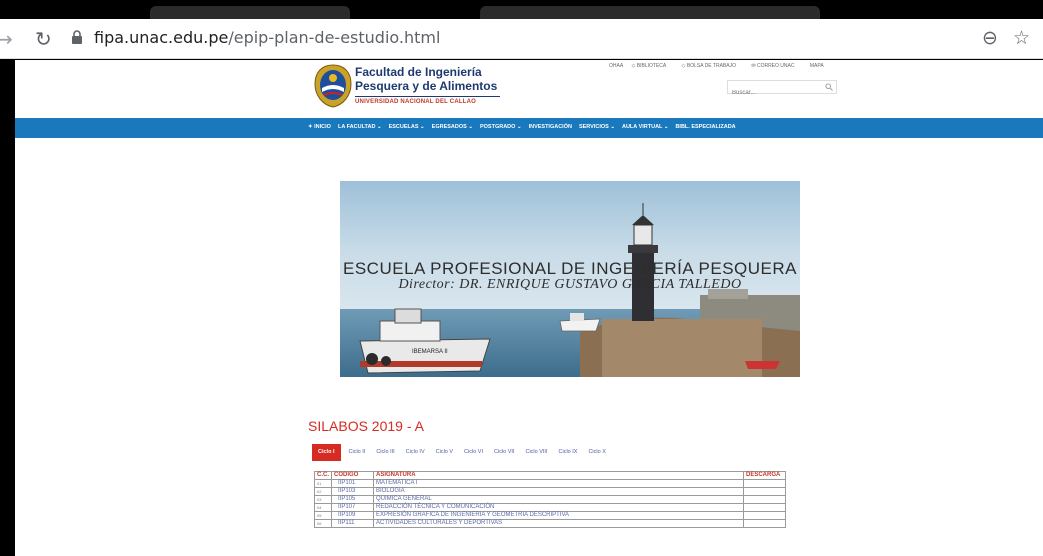  Describe the element at coordinates (415, 102) in the screenshot. I see `university-name: UNIVERSIDAD NACIONAL DEL CALLAO` at that location.